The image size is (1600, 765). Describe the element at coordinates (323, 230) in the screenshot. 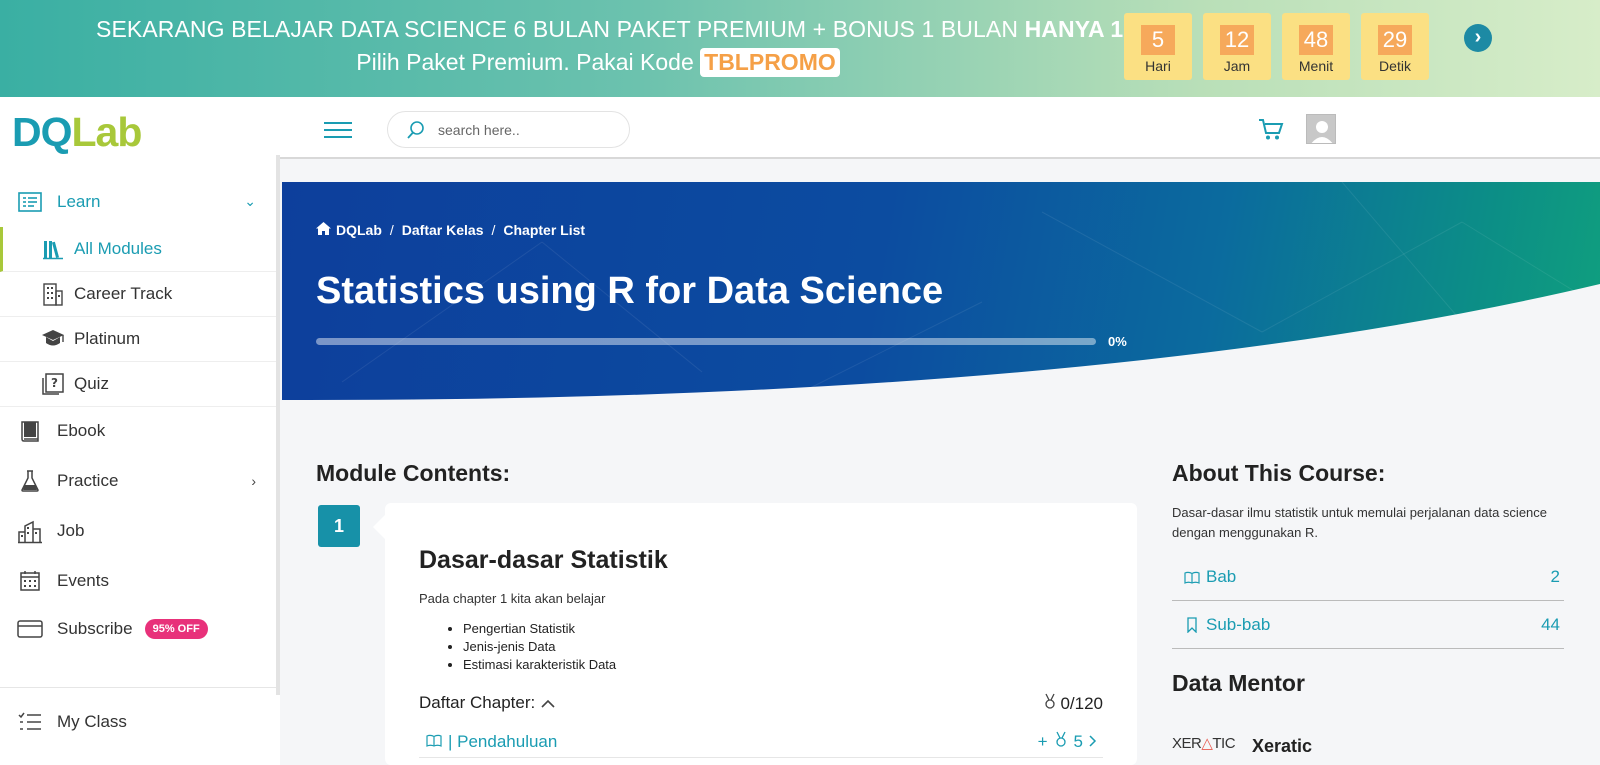

I see `home-icon` at that location.